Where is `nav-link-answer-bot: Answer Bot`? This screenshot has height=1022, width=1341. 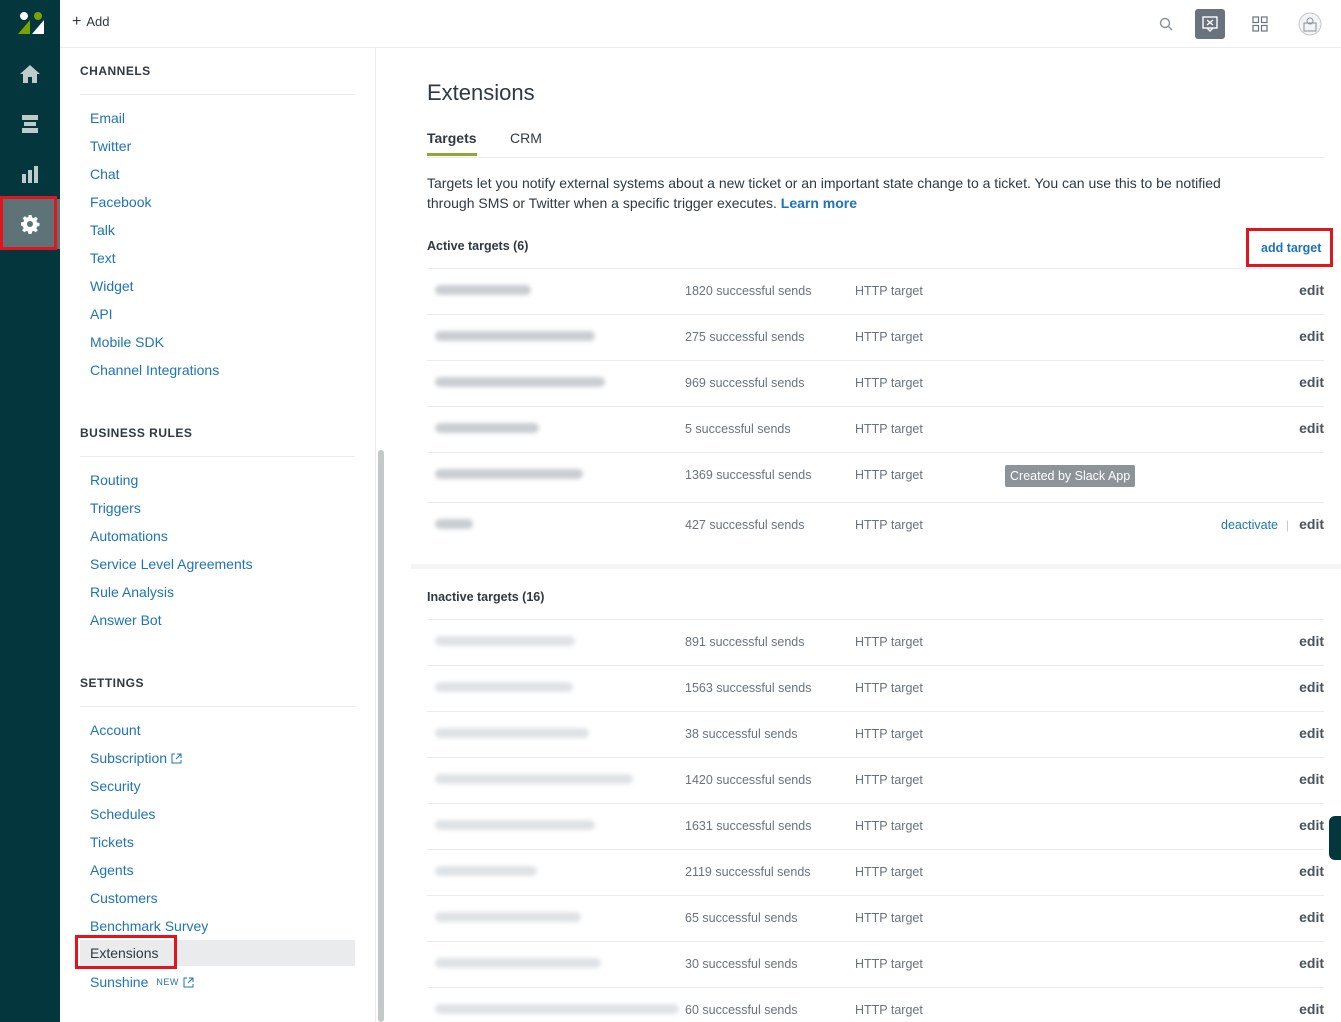
nav-link-answer-bot: Answer Bot is located at coordinates (126, 620).